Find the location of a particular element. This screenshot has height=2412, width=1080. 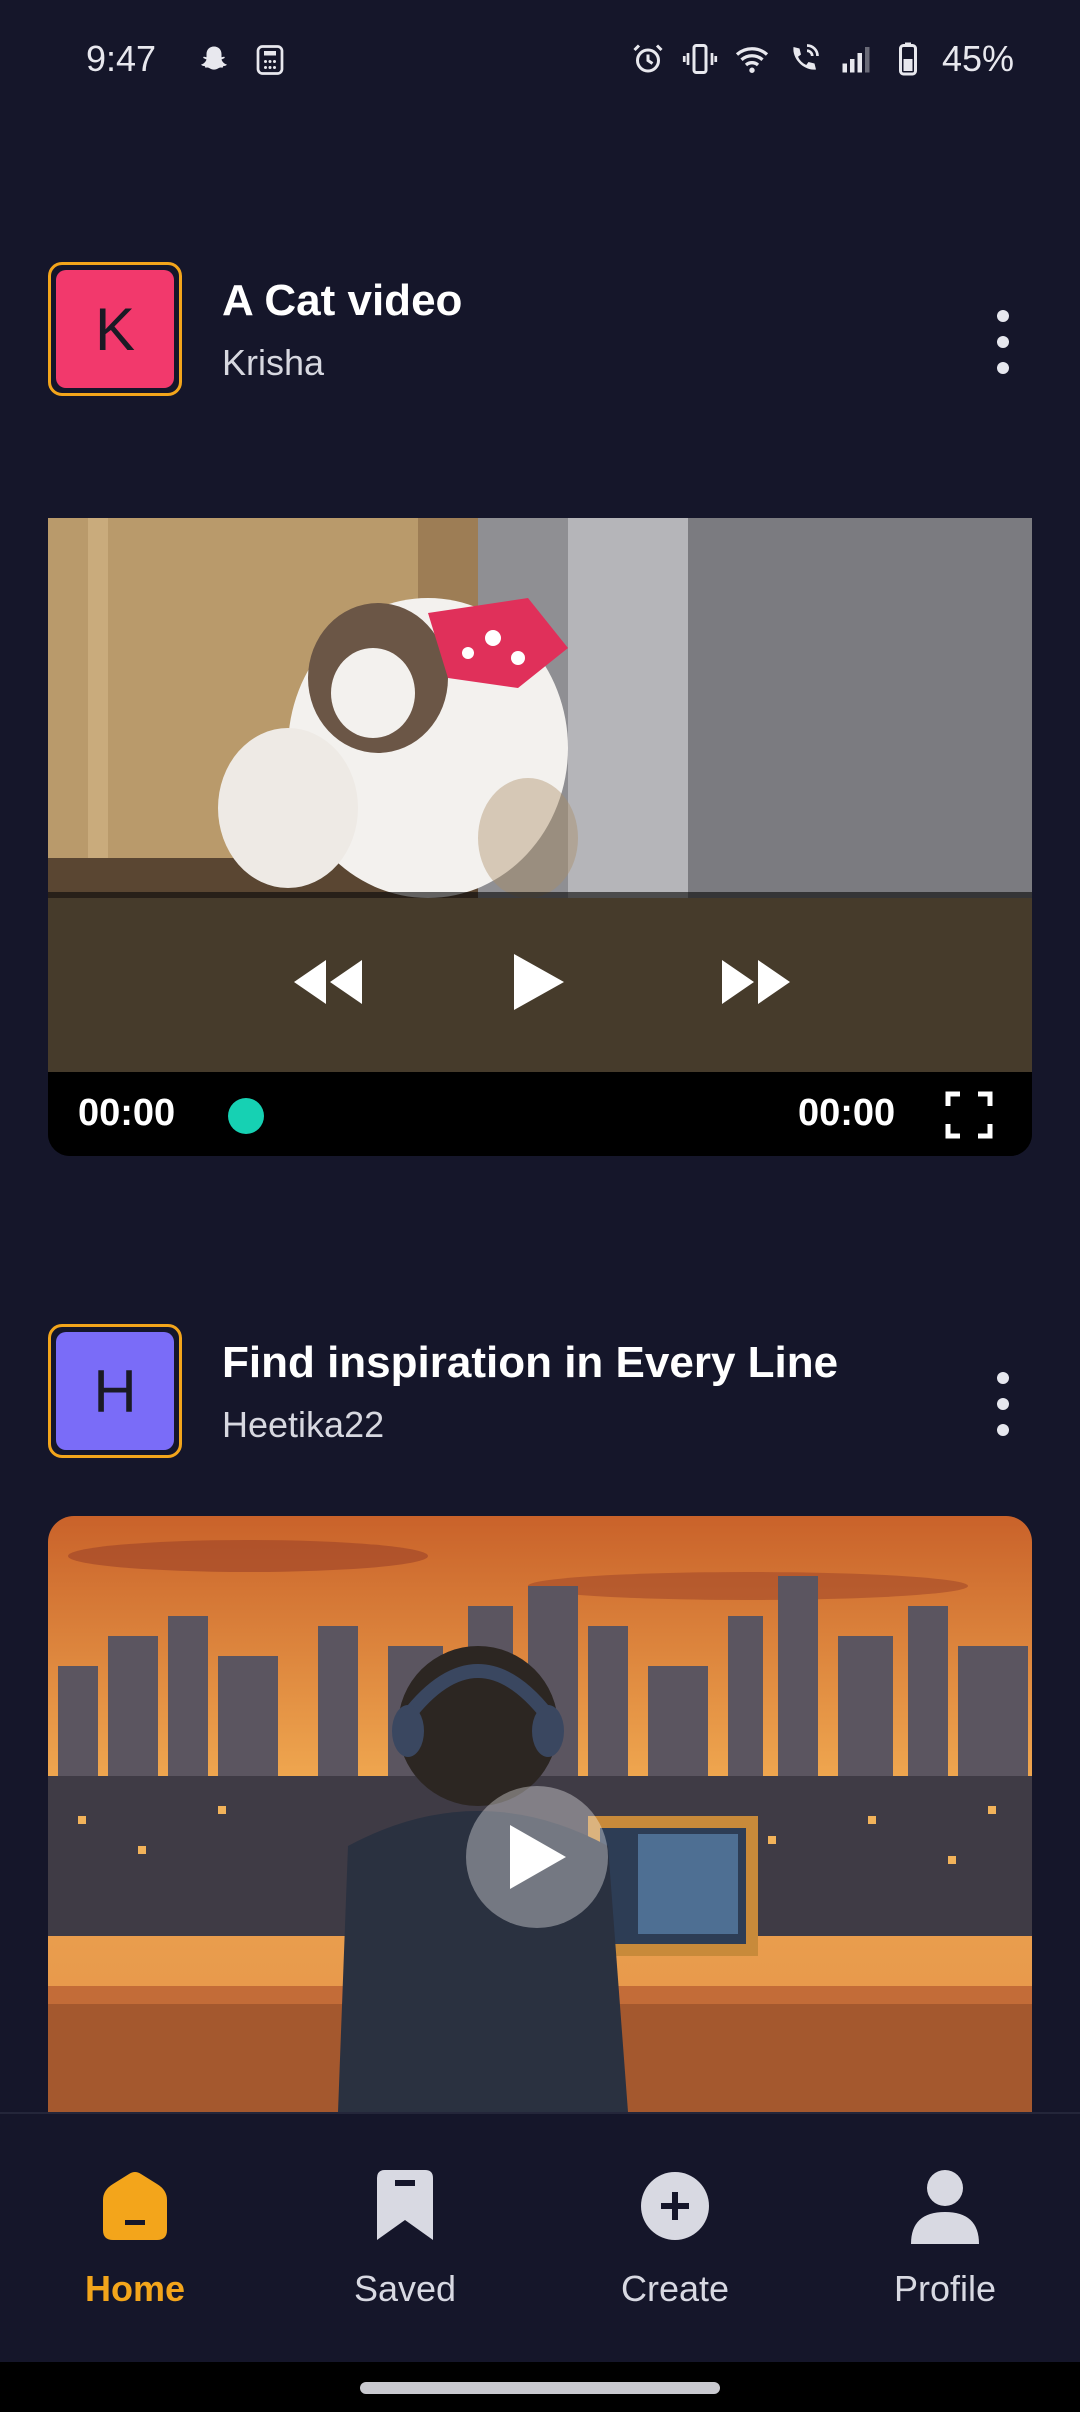

post-author: Heetika22 is located at coordinates (303, 1425).